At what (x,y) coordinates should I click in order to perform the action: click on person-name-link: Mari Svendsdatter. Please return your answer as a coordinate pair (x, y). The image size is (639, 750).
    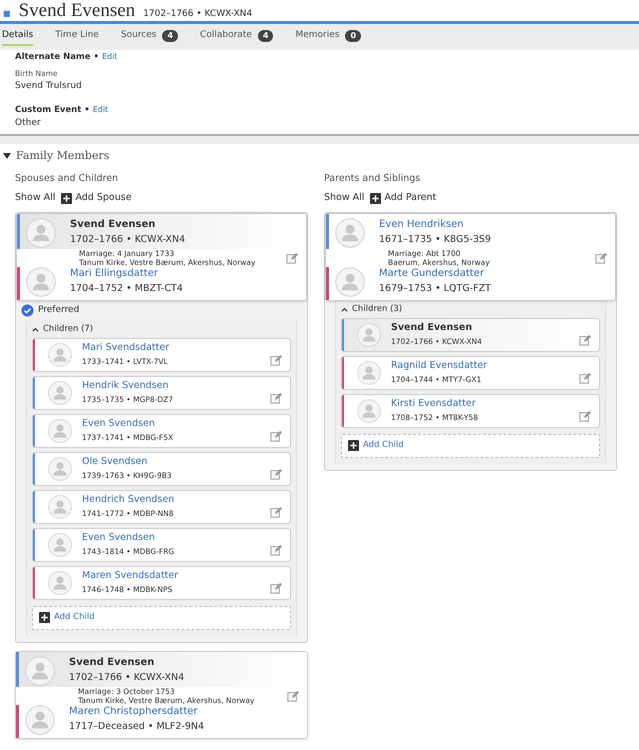
    Looking at the image, I should click on (171, 348).